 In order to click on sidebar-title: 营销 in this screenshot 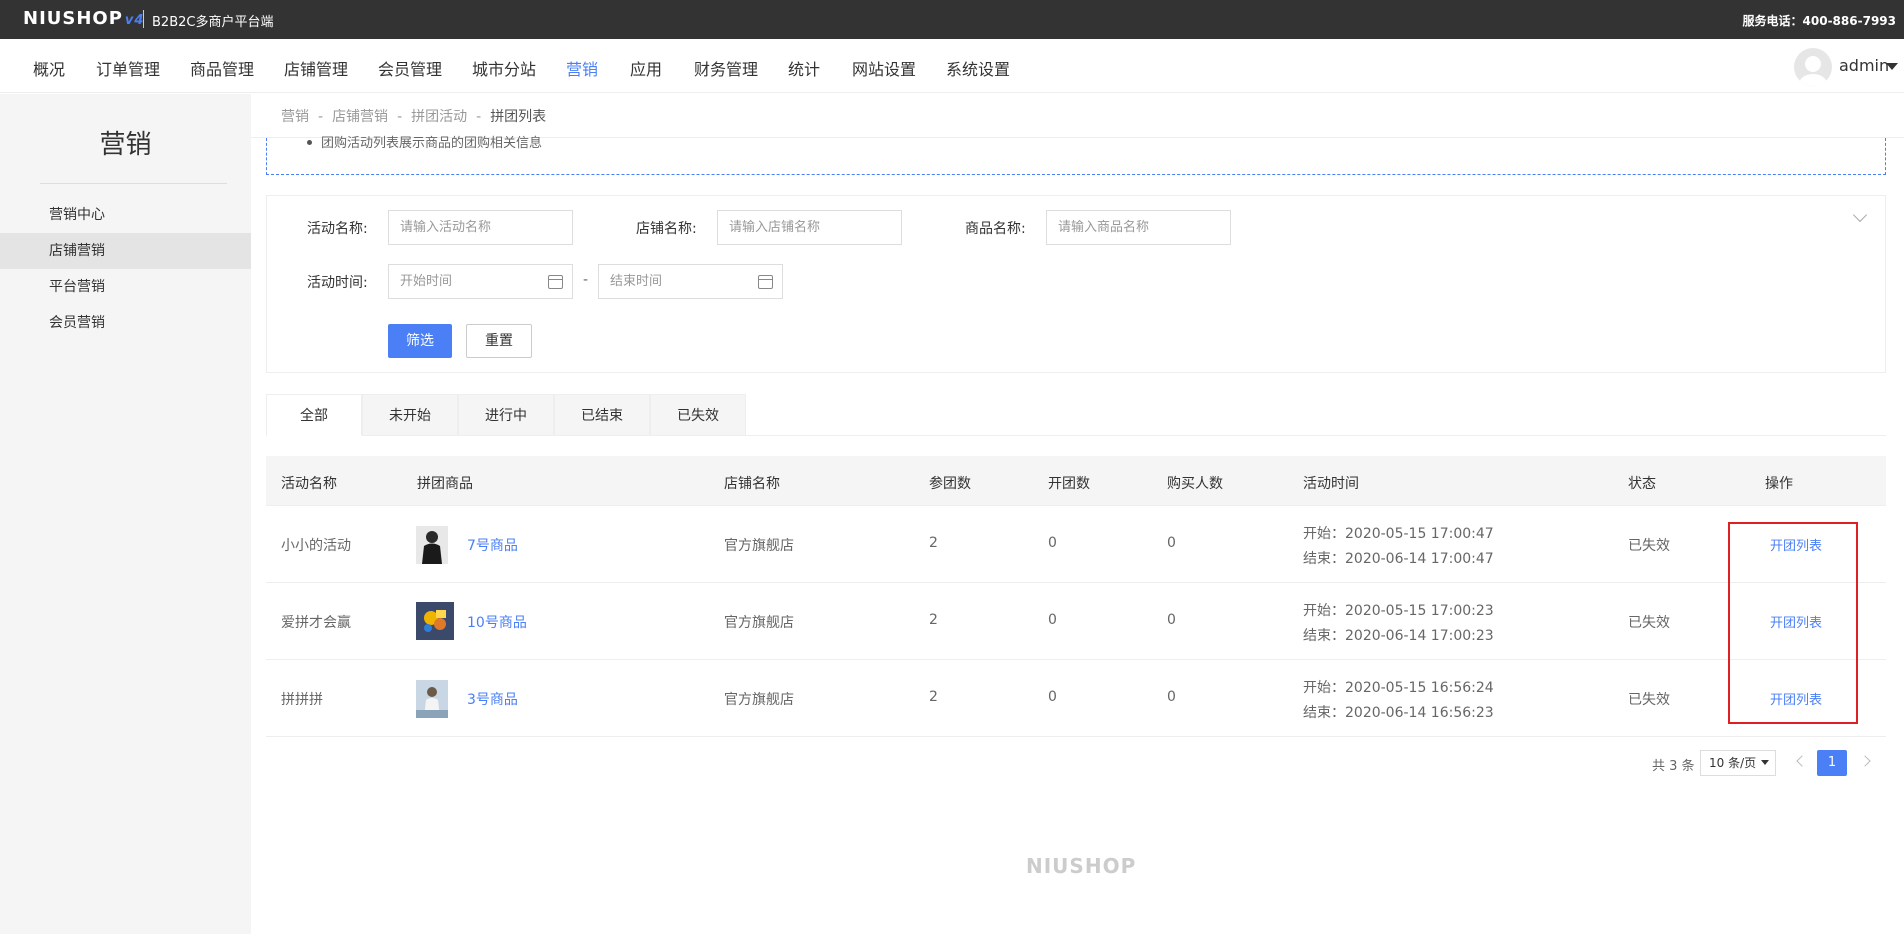, I will do `click(125, 145)`.